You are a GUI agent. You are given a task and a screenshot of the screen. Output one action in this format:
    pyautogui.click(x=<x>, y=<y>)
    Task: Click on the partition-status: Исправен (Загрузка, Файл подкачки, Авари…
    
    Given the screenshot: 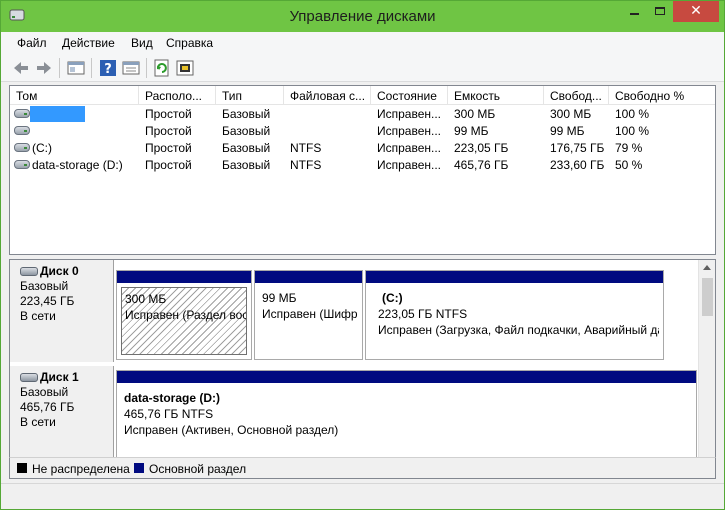 What is the action you would take?
    pyautogui.click(x=518, y=330)
    